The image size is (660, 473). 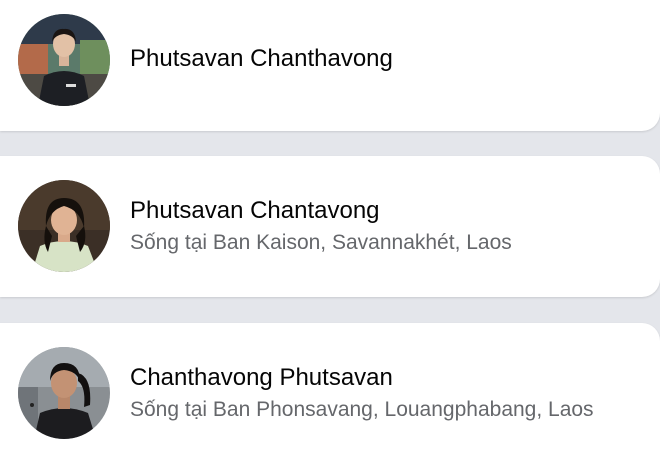 I want to click on profile-name: Chanthavong Phutsavan, so click(x=390, y=378).